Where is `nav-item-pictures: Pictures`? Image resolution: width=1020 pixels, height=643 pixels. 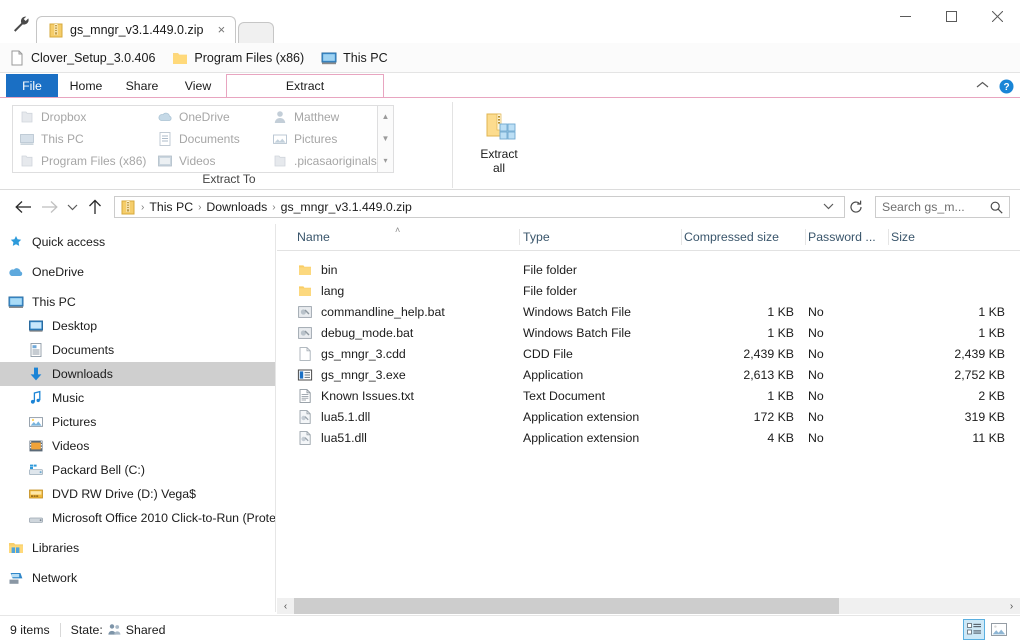
nav-item-pictures: Pictures is located at coordinates (137, 422).